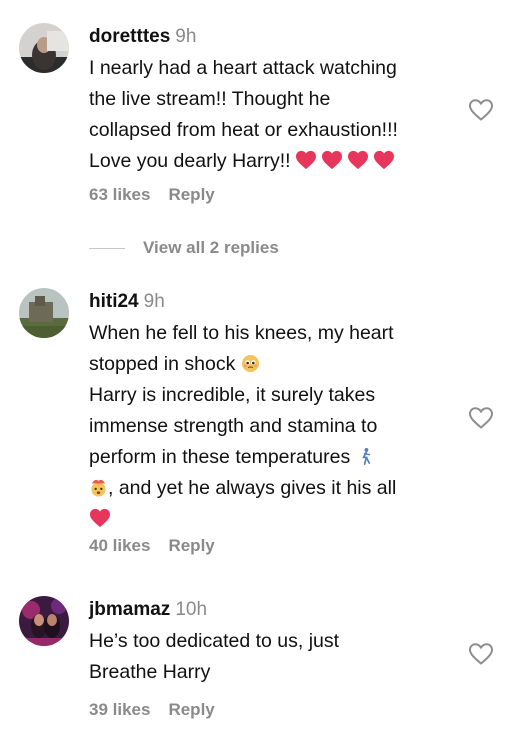 The image size is (511, 729). I want to click on replies-divider, so click(107, 248).